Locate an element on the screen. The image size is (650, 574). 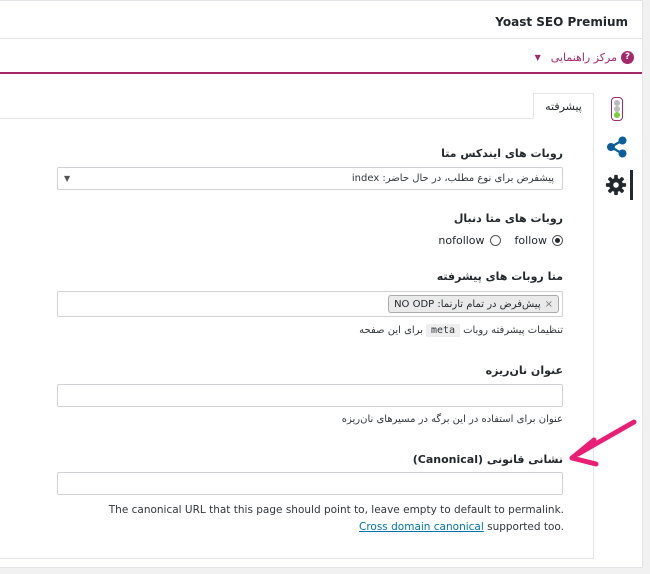
selected-tag: × پیش‌فرض در تمام تارنما: NO ODP is located at coordinates (473, 304).